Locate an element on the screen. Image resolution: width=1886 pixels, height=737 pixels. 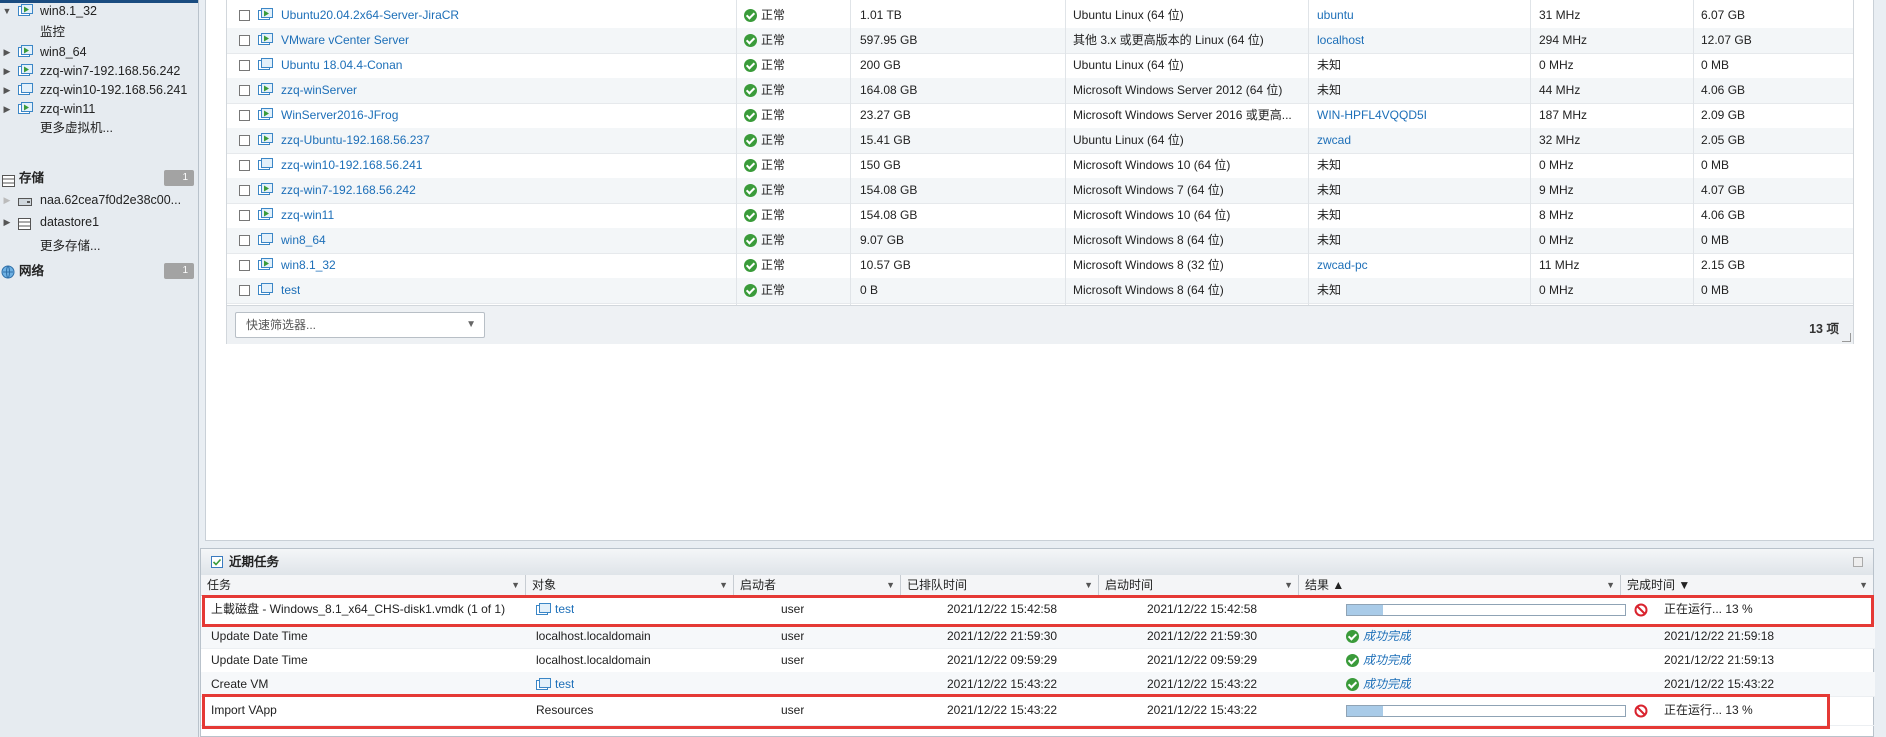
vm-name-link: zzq-winServer is located at coordinates (319, 90).